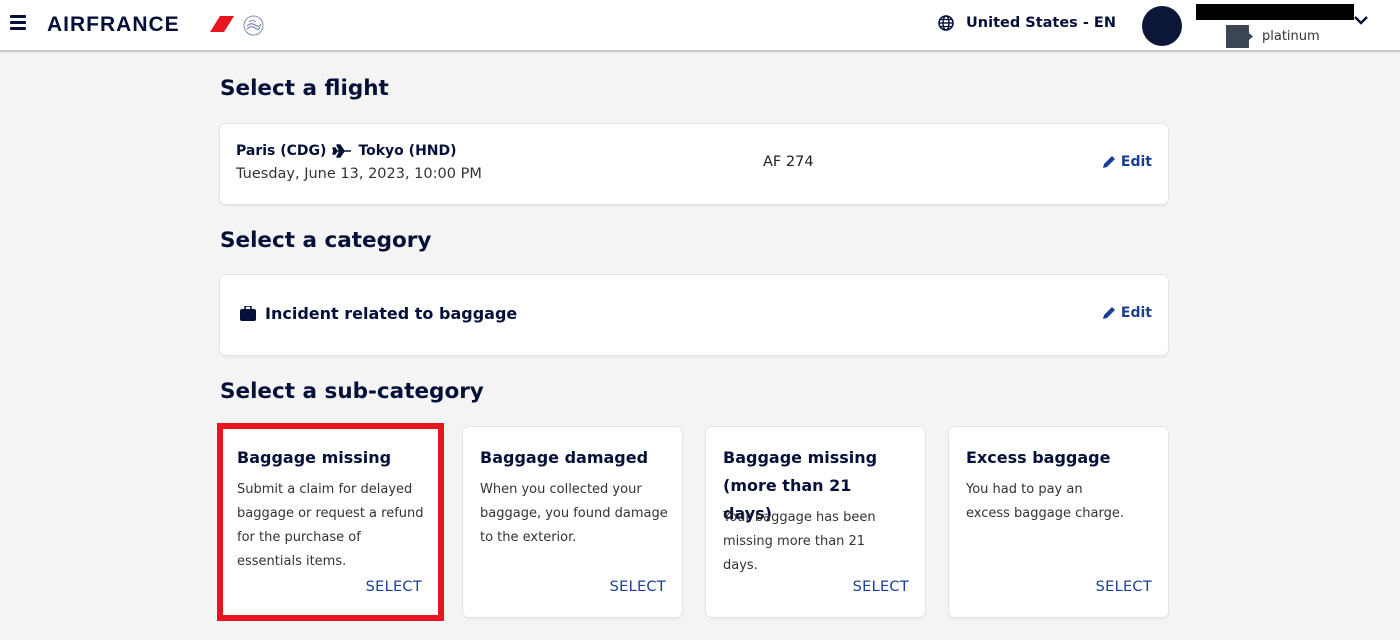  I want to click on edit-flight-button: Edit, so click(1127, 162).